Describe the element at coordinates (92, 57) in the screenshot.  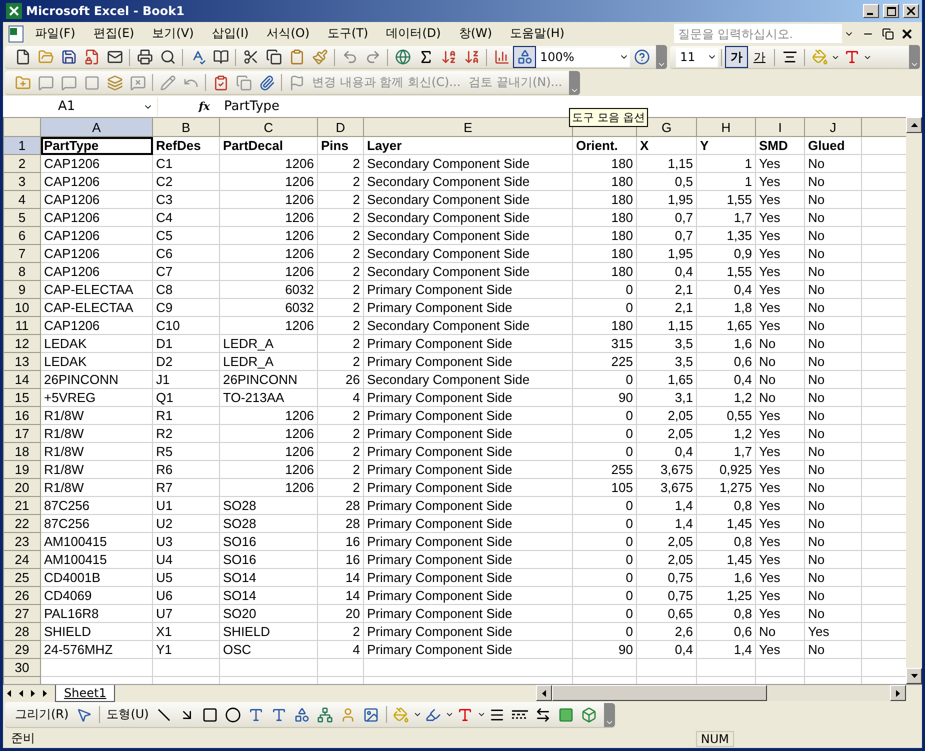
I see `permission-icon` at that location.